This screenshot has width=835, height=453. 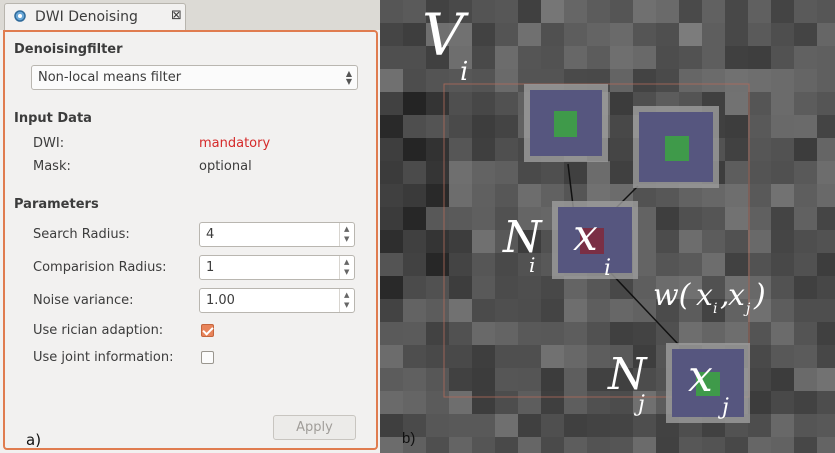 I want to click on tab-bar: DWI Denoising ⊠, so click(x=190, y=15).